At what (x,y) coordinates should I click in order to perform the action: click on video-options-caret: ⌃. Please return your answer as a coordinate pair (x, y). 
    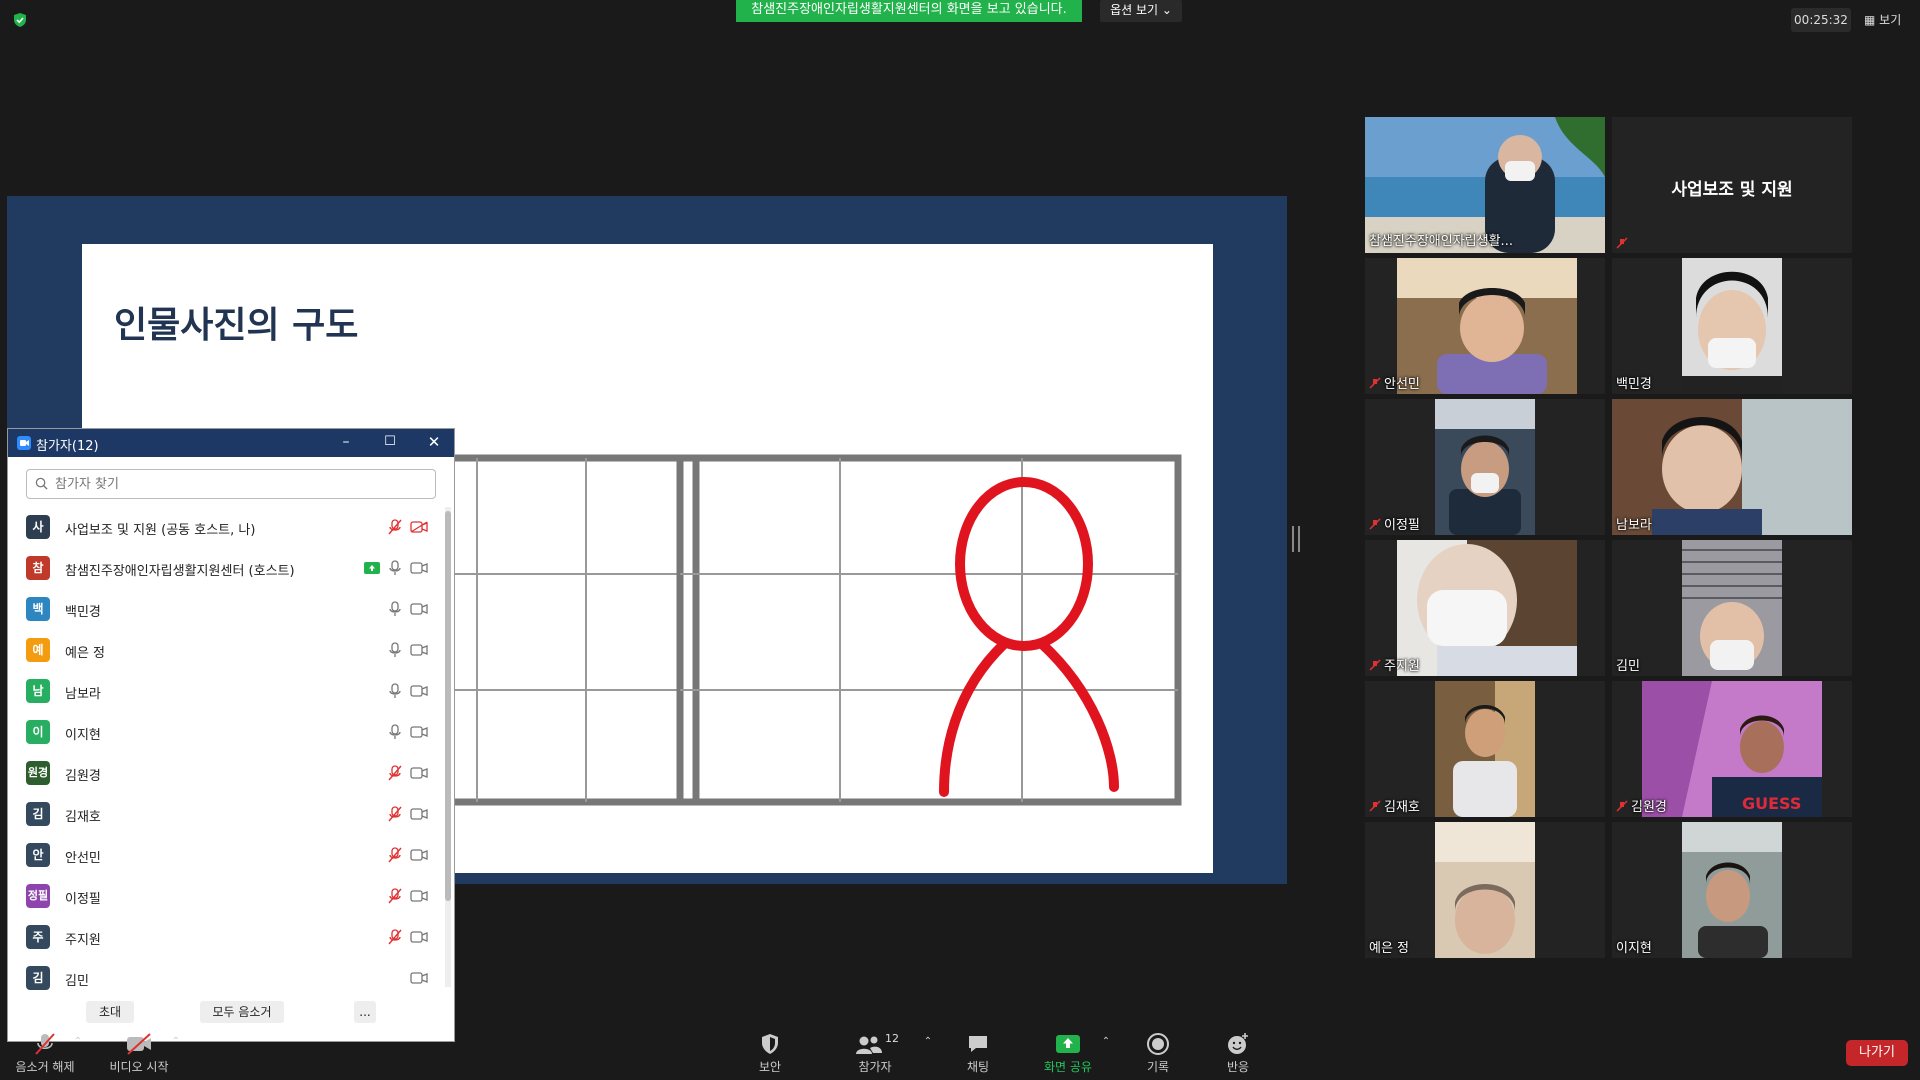
    Looking at the image, I should click on (176, 1041).